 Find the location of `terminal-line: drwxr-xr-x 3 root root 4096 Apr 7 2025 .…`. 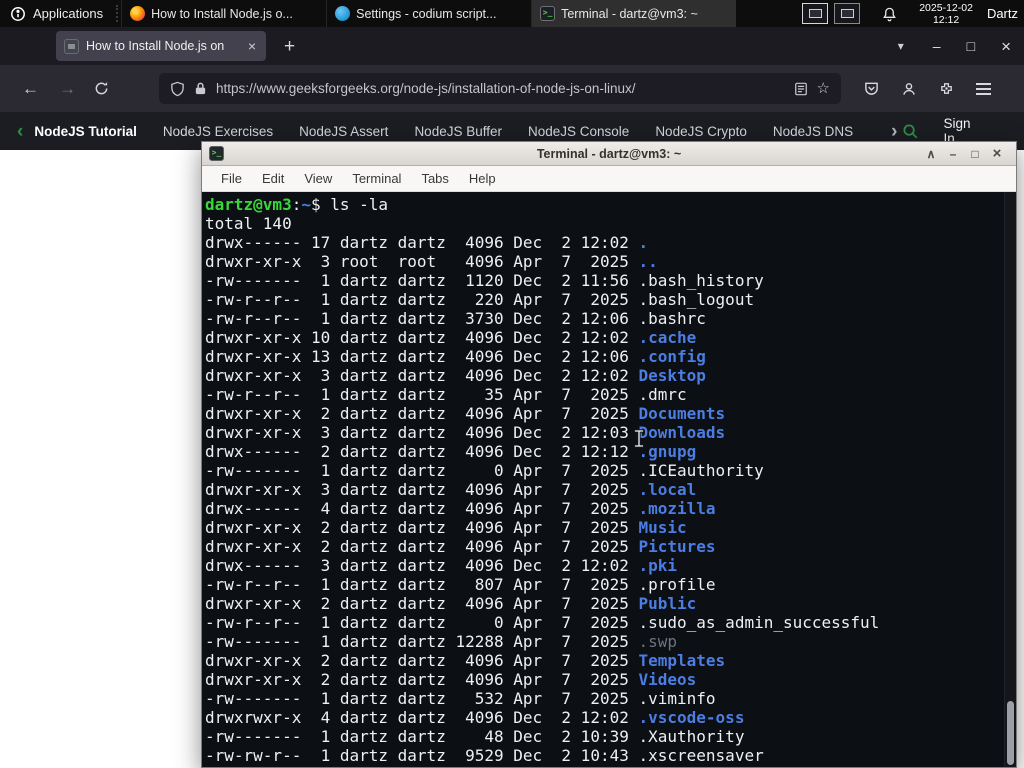

terminal-line: drwxr-xr-x 3 root root 4096 Apr 7 2025 .… is located at coordinates (431, 261).